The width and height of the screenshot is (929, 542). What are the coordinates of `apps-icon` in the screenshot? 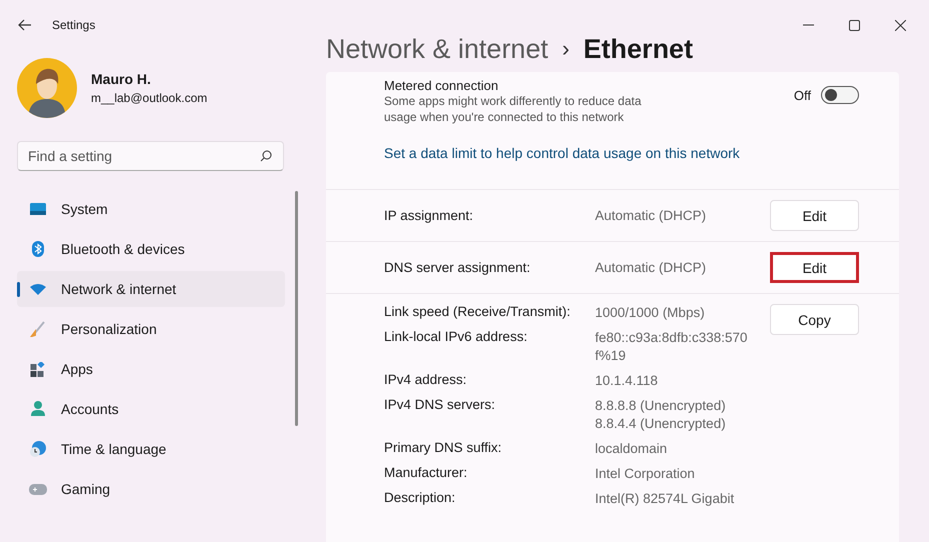 It's located at (38, 369).